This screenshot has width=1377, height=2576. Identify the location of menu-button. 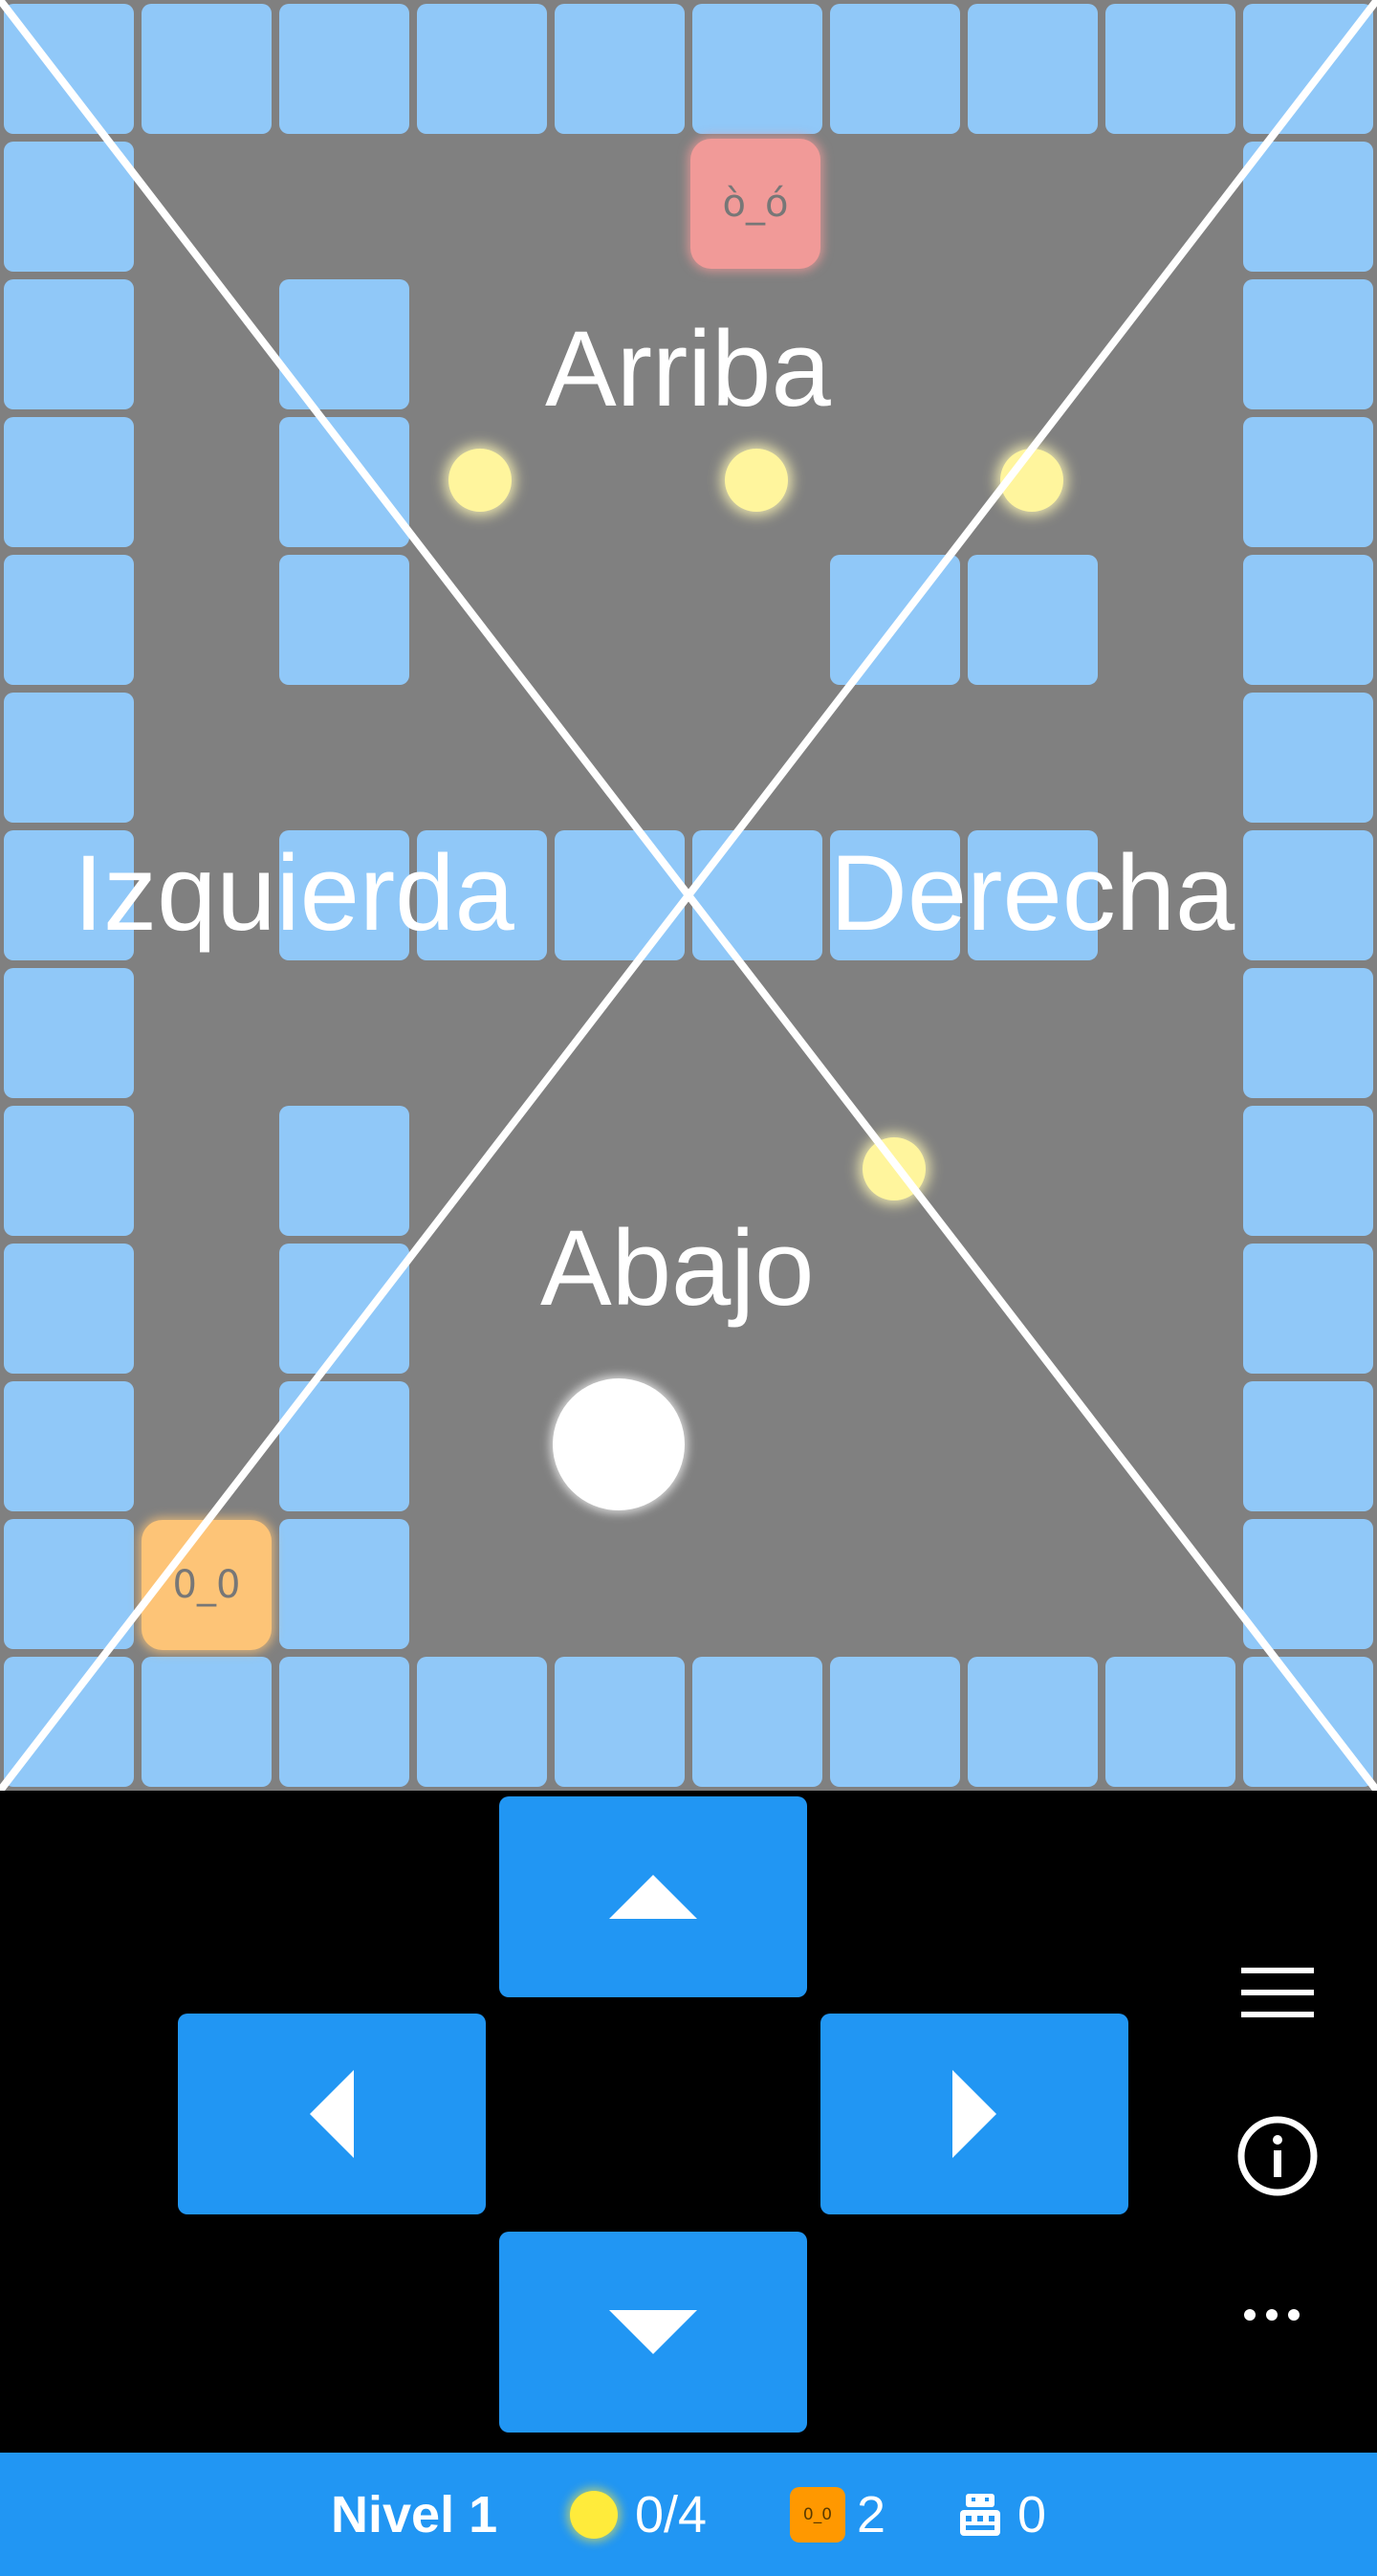
(1278, 1993).